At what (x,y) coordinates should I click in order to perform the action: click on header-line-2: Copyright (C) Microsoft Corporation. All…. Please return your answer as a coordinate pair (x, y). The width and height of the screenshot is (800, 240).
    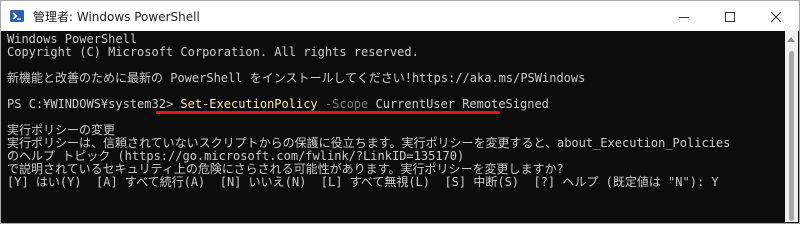
    Looking at the image, I should click on (213, 52).